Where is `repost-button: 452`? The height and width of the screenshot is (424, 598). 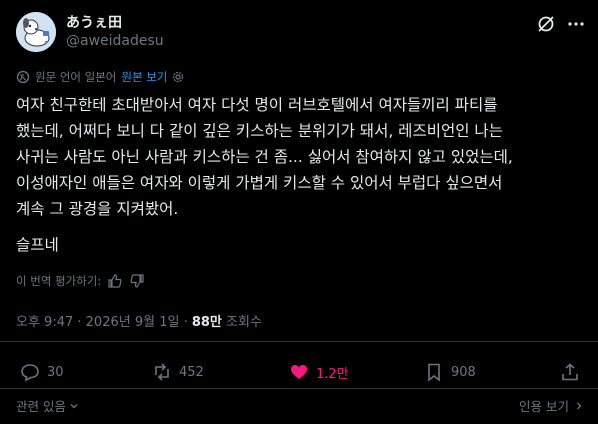 repost-button: 452 is located at coordinates (178, 372).